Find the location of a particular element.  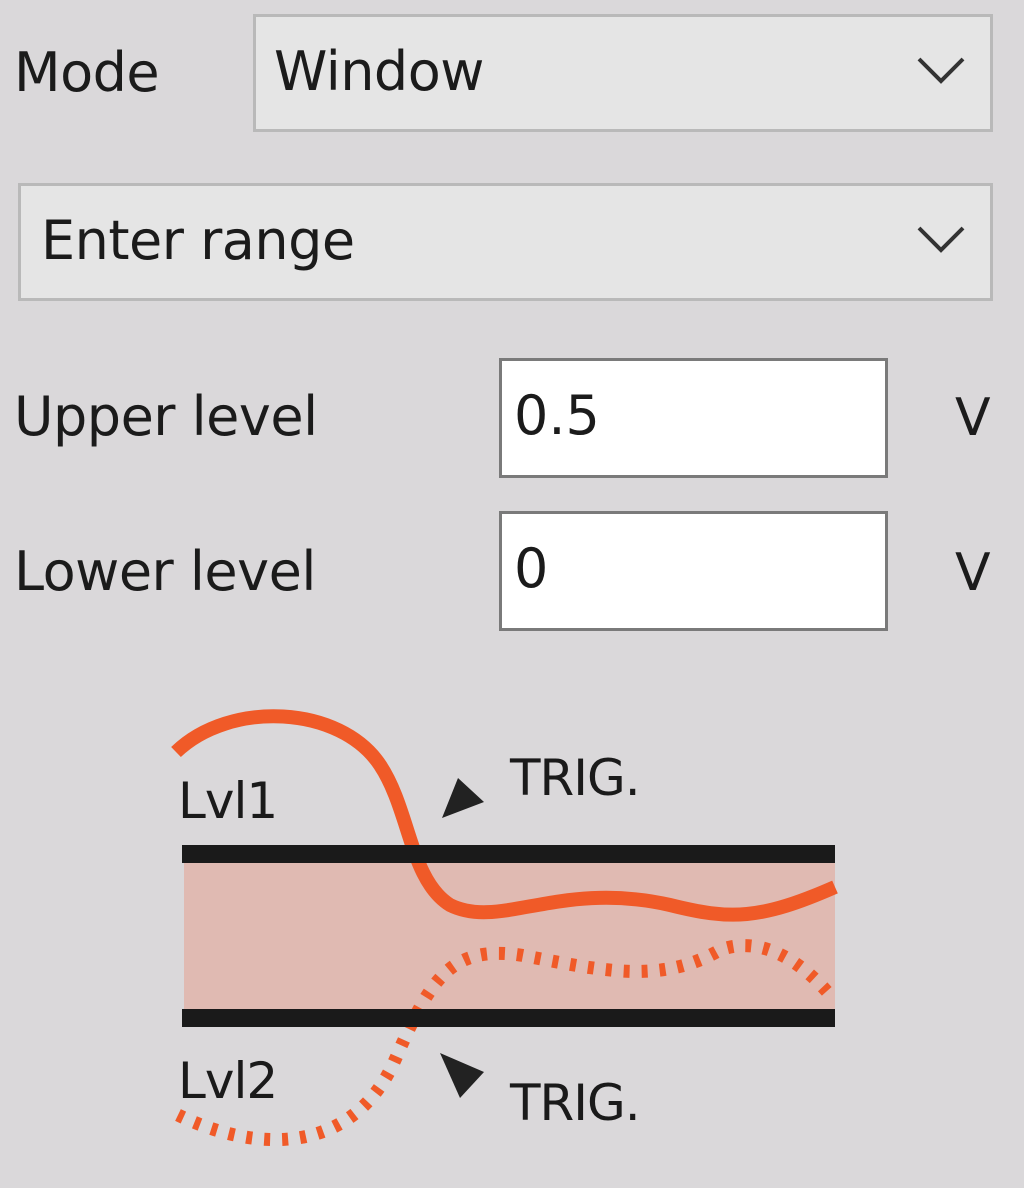

lvl2-label: Lvl2 is located at coordinates (227, 1081).